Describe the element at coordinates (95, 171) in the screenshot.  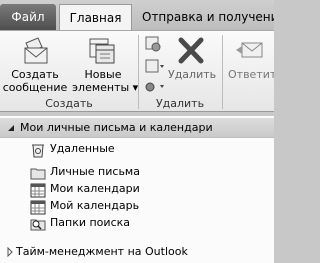
I see `folder-label: Личные письма` at that location.